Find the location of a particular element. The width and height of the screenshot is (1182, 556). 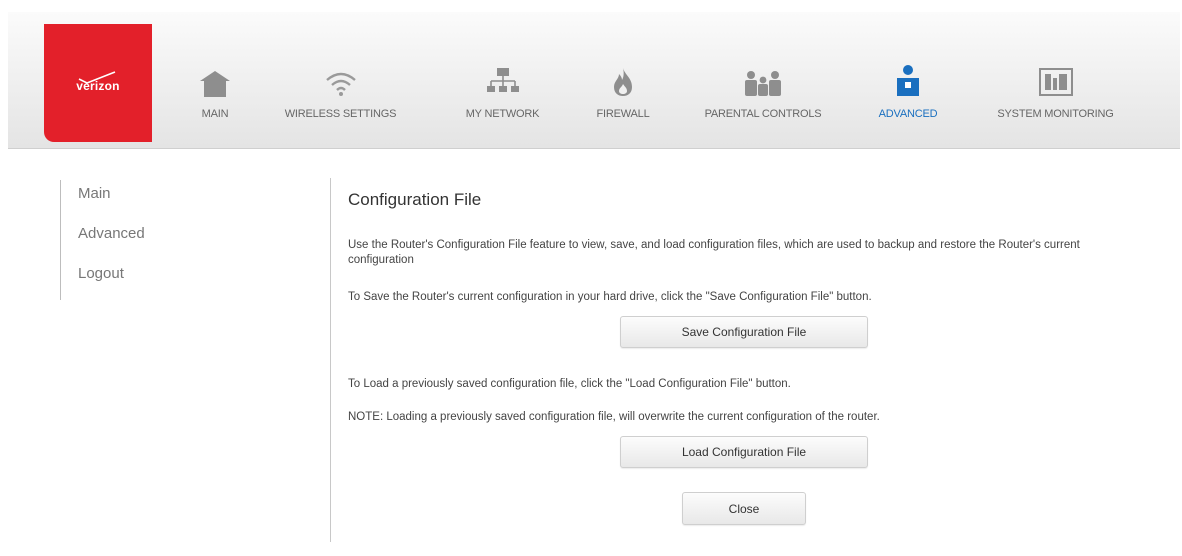

sidebar-item-main: Main is located at coordinates (94, 193).